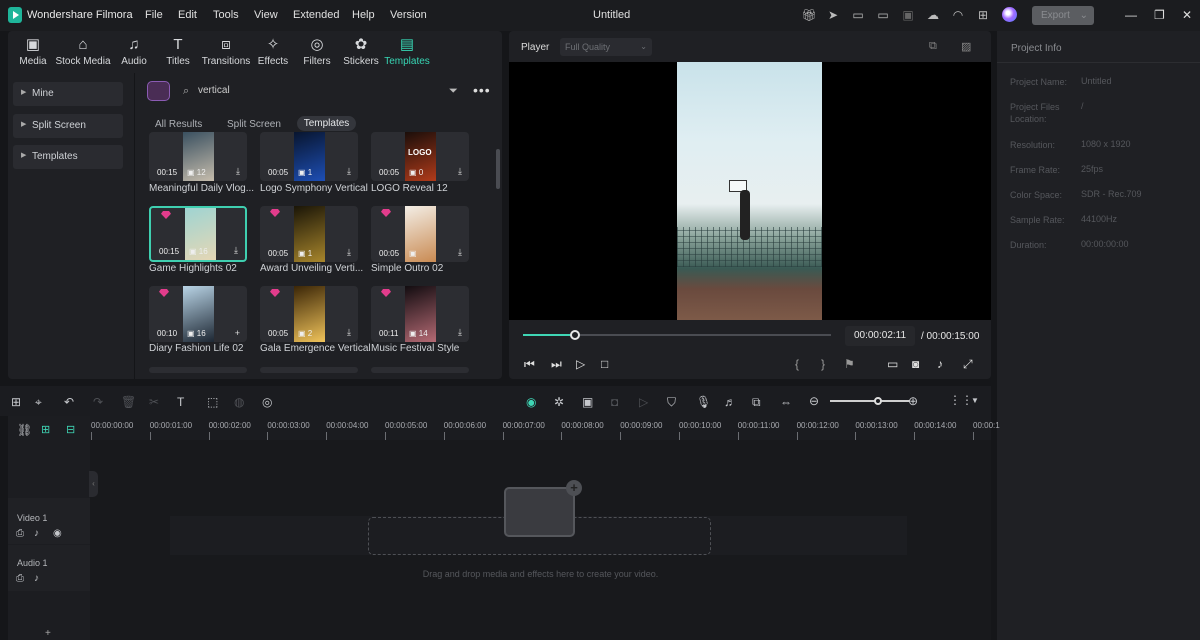 The image size is (1200, 640). Describe the element at coordinates (237, 333) in the screenshot. I see `add-icon: +` at that location.